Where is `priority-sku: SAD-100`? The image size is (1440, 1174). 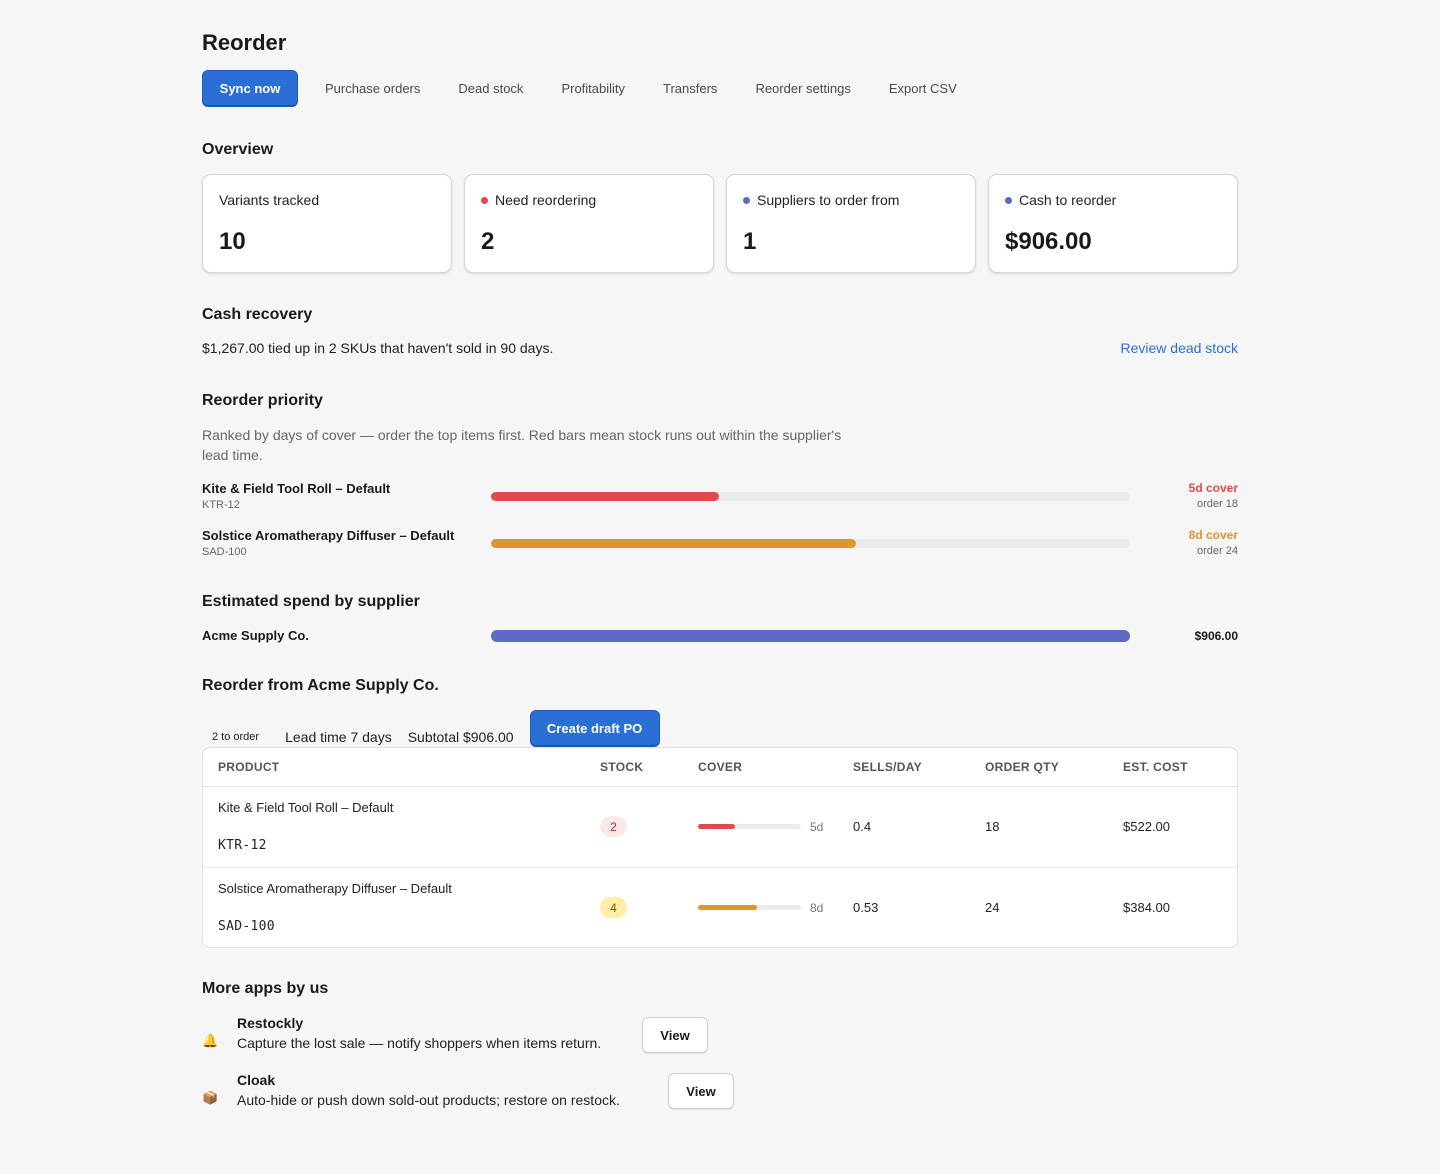
priority-sku: SAD-100 is located at coordinates (224, 552).